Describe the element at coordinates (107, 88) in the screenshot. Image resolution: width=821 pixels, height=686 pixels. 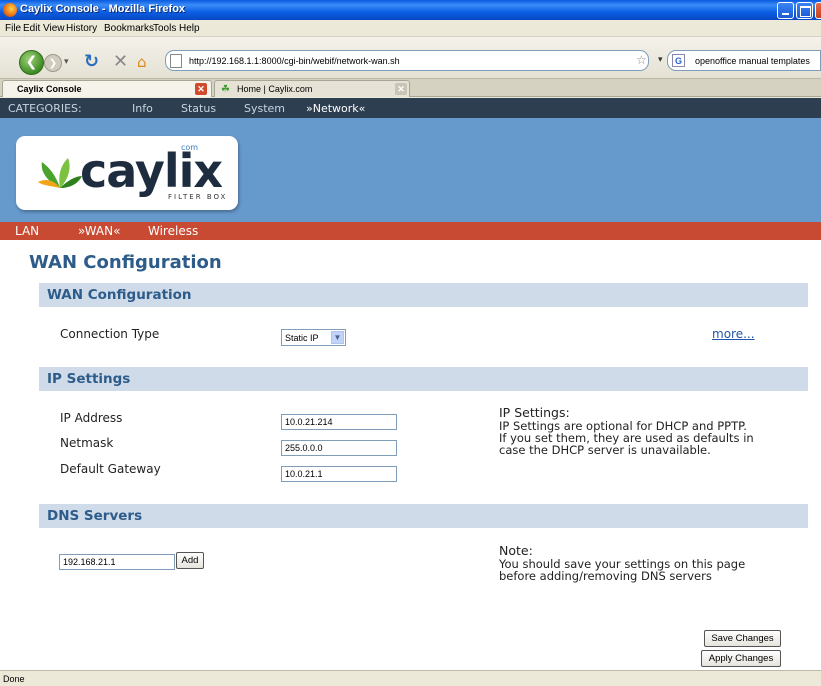
I see `tab-caylix-console: Caylix Console ✕` at that location.